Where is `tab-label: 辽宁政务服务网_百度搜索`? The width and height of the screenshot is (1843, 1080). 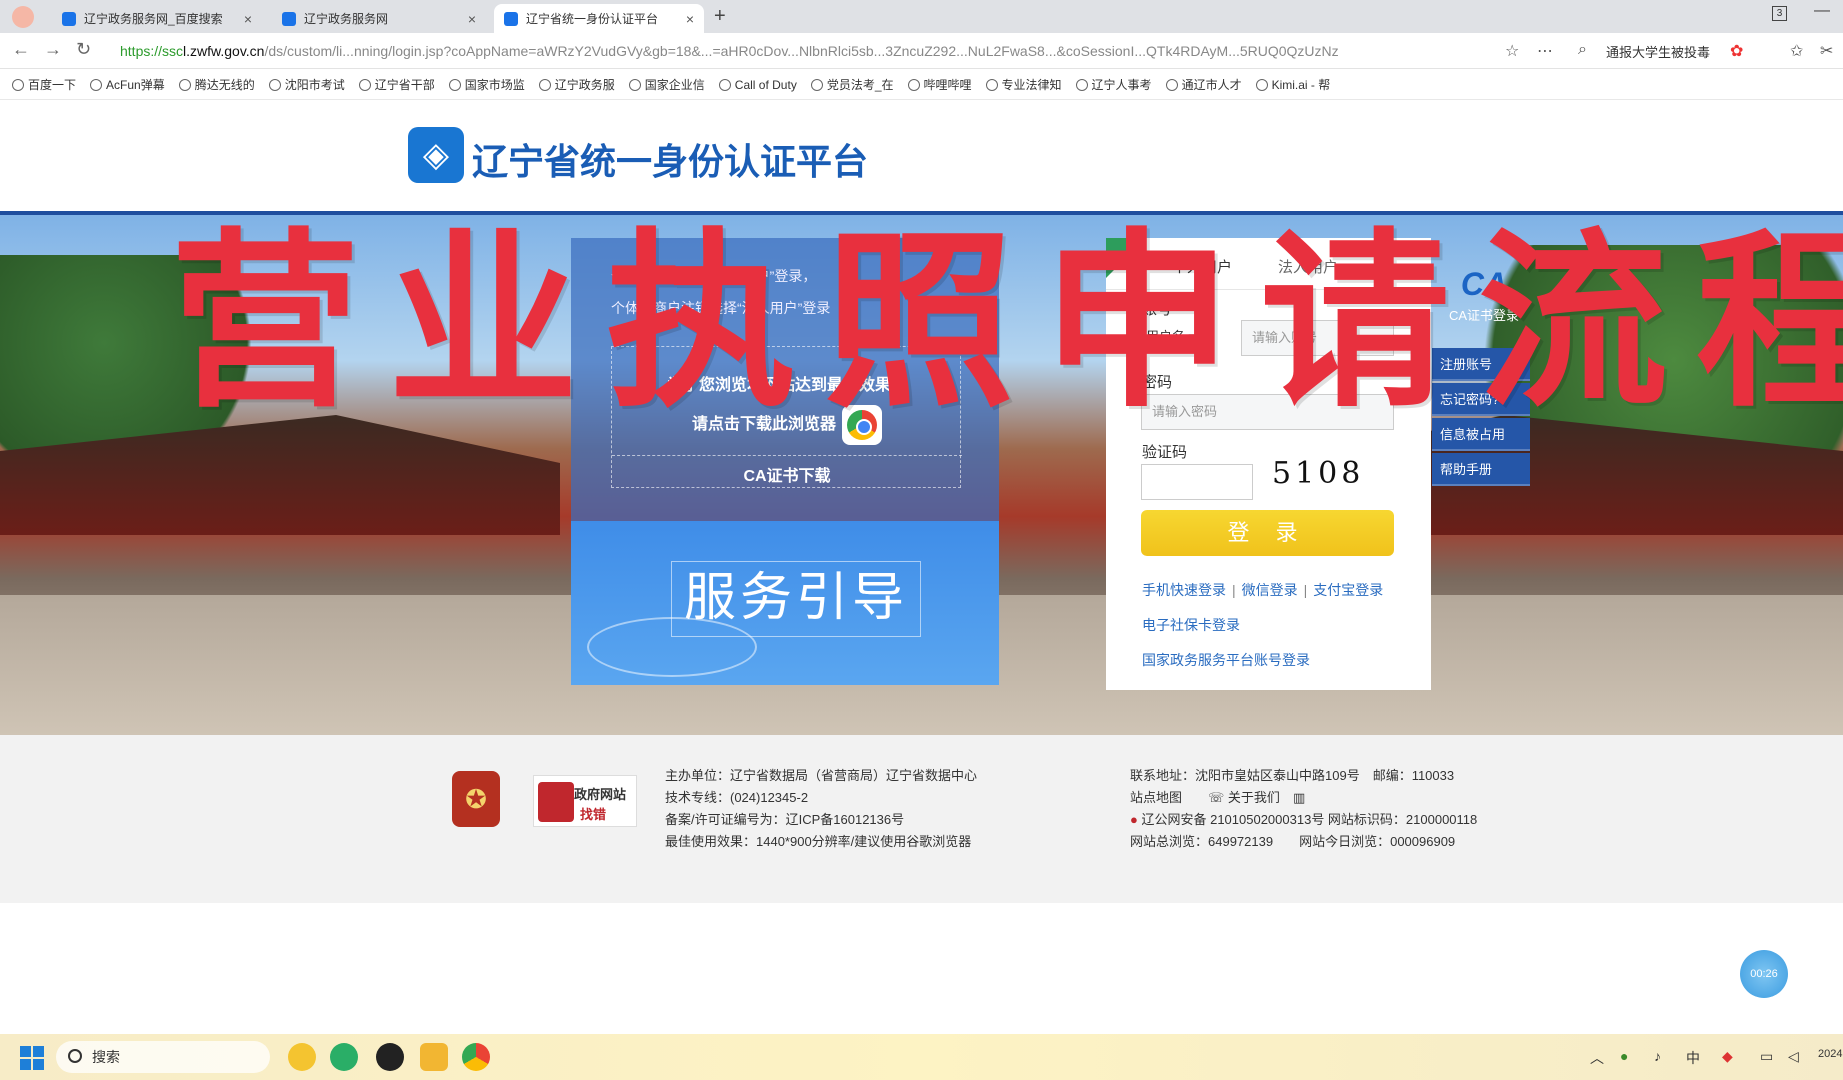
tab-label: 辽宁政务服务网_百度搜索 is located at coordinates (153, 19).